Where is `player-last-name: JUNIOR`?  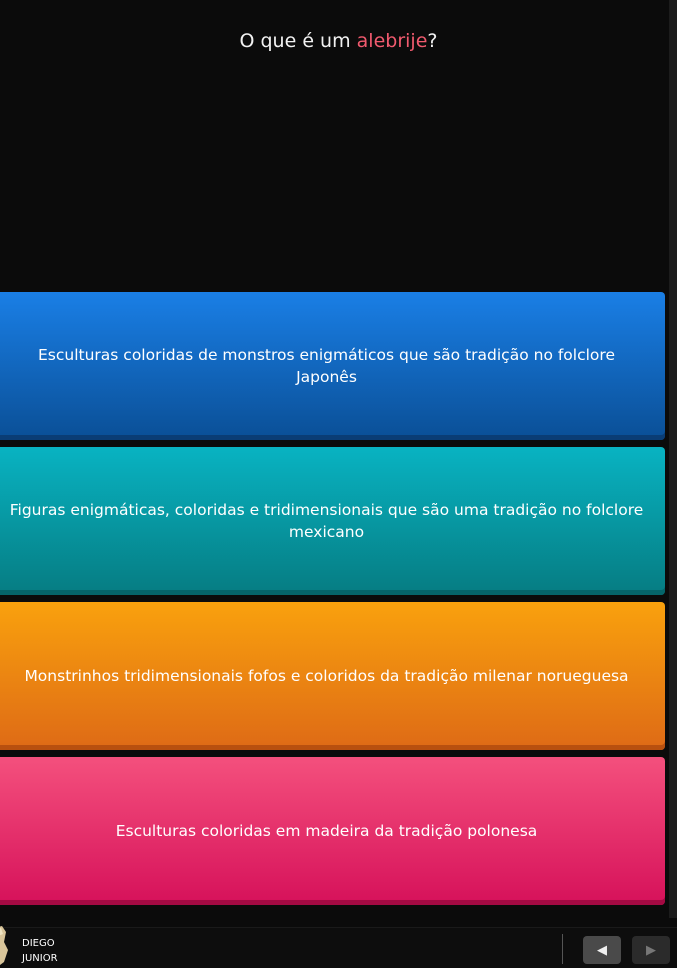 player-last-name: JUNIOR is located at coordinates (40, 958).